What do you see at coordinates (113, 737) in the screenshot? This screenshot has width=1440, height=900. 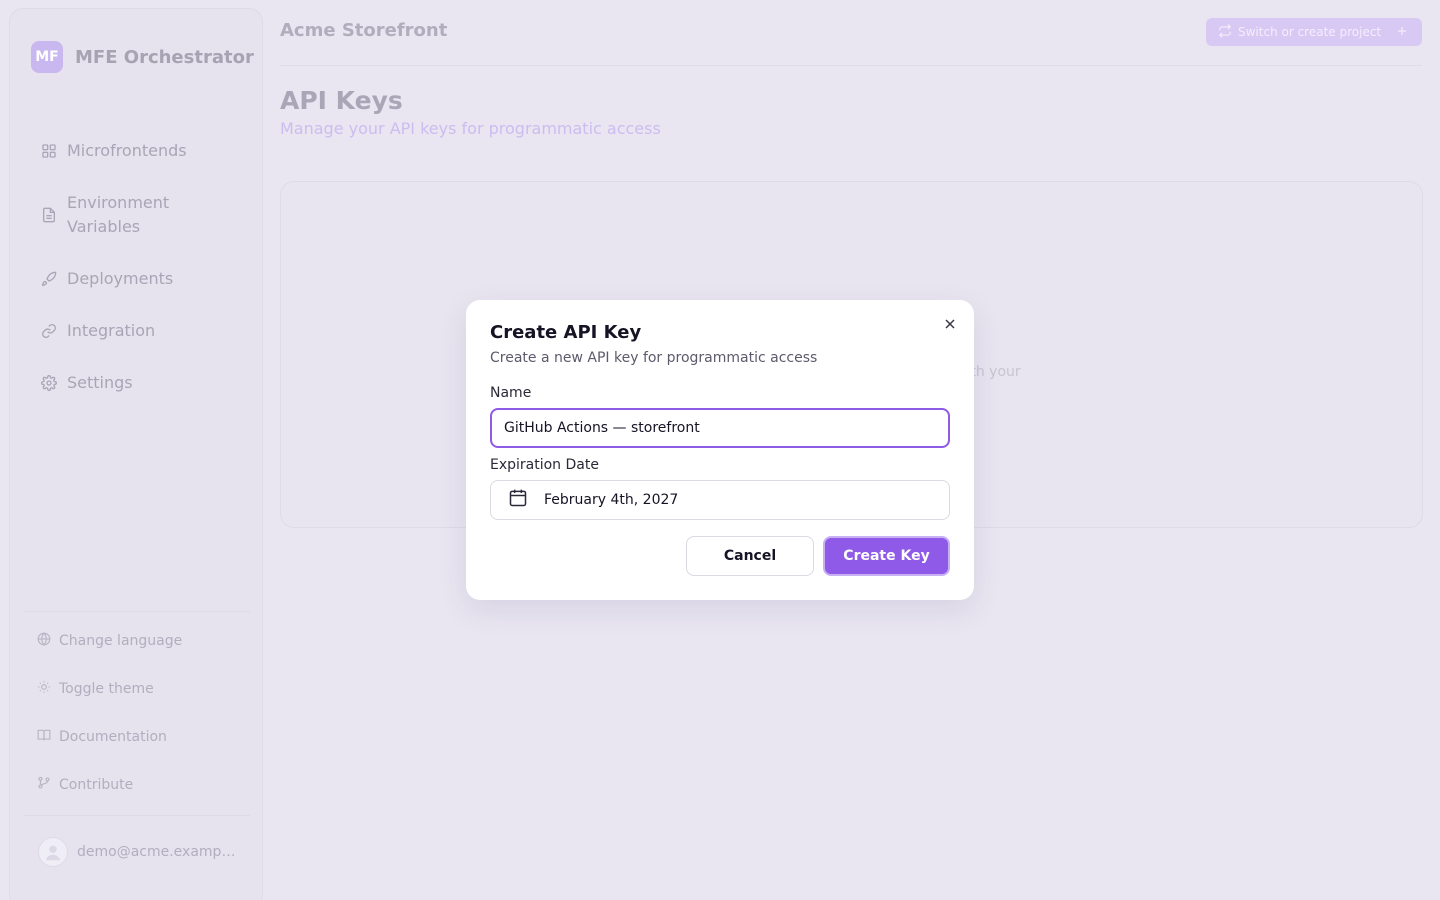 I see `documentation-label: Documentation` at bounding box center [113, 737].